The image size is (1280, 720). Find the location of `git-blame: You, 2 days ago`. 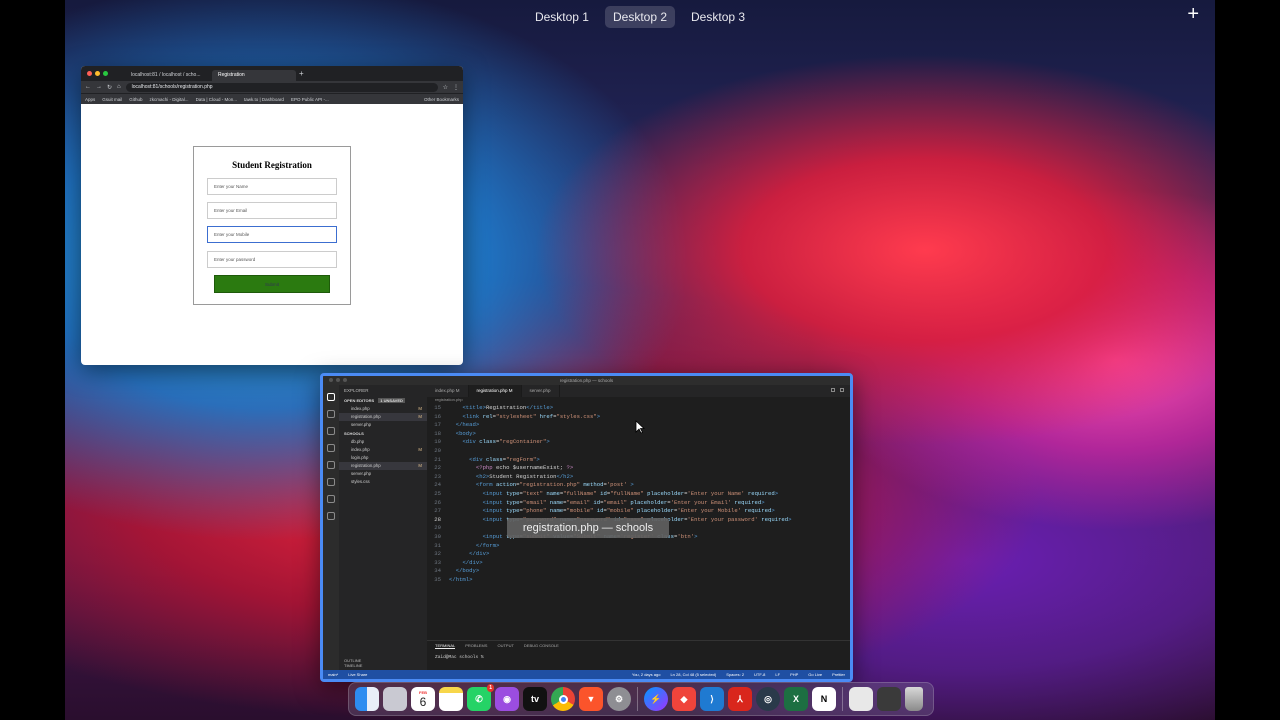

git-blame: You, 2 days ago is located at coordinates (646, 674).